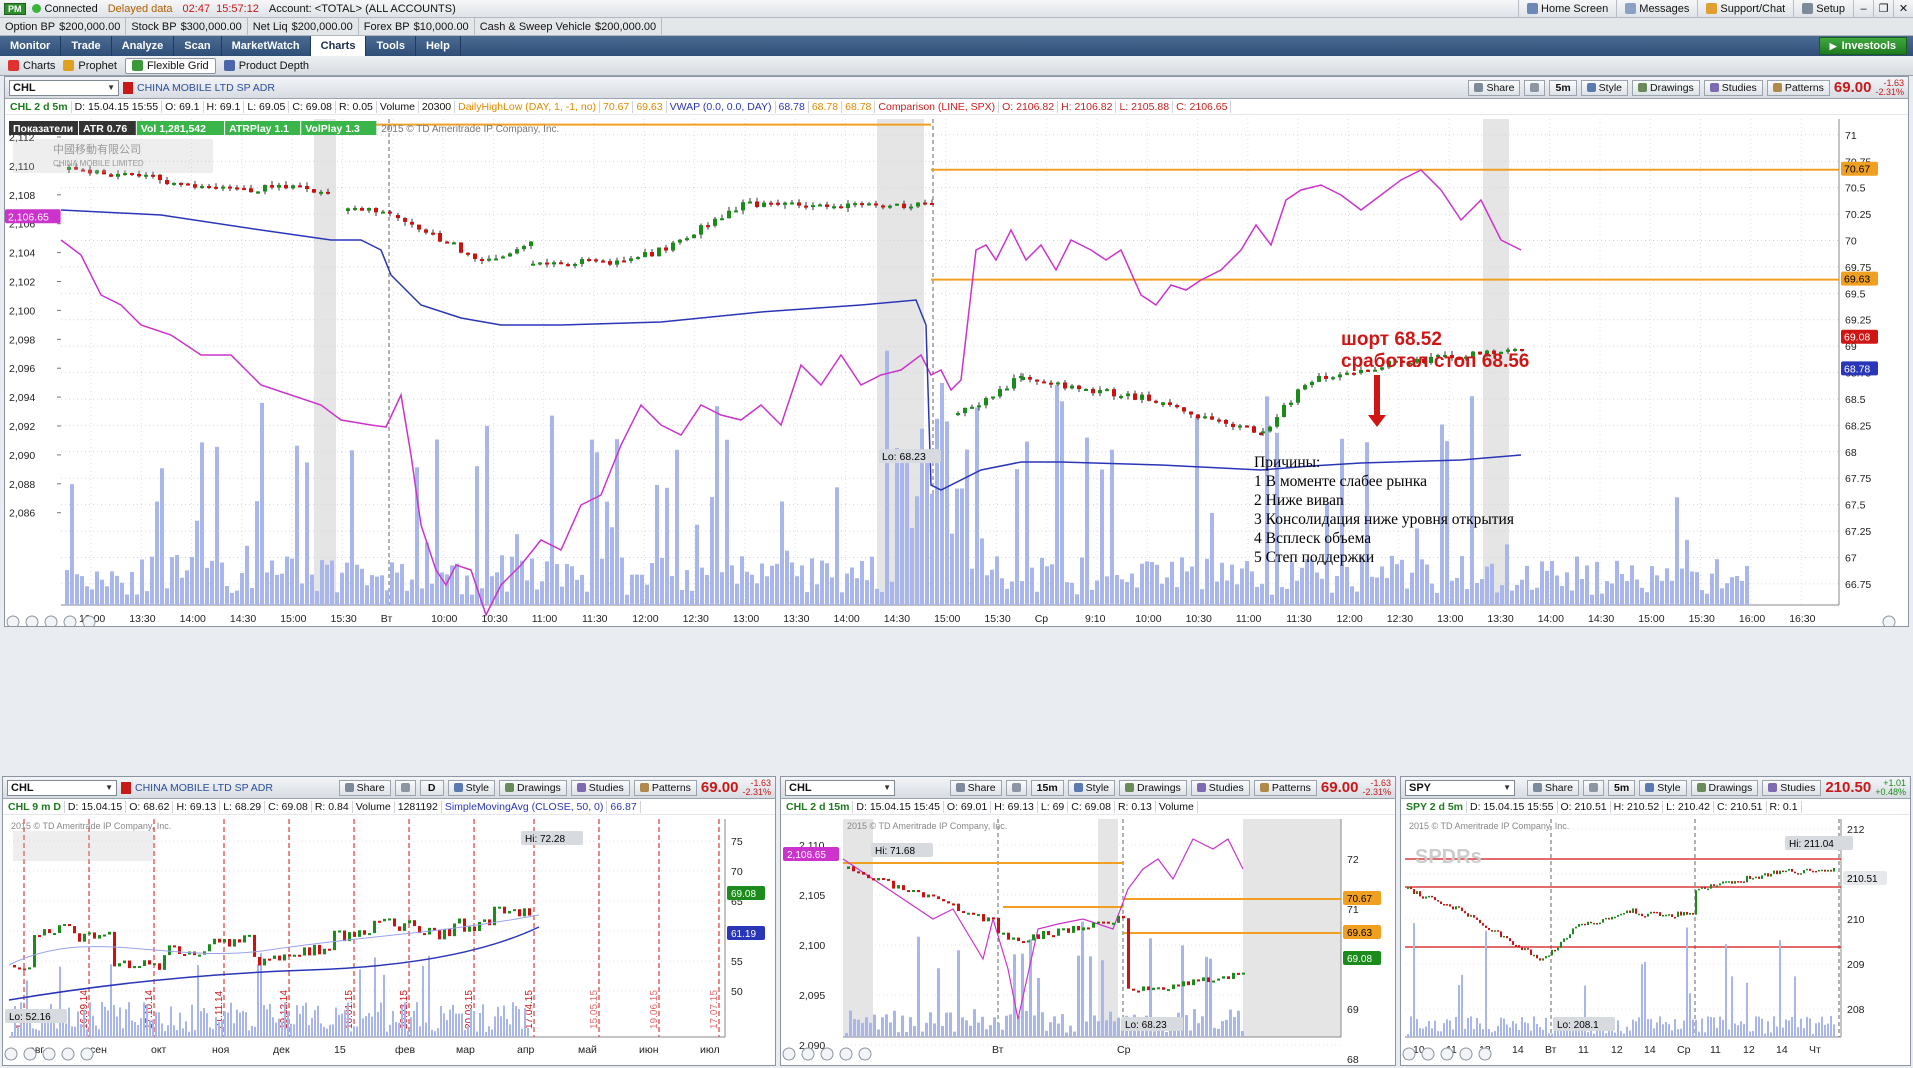 The width and height of the screenshot is (1913, 1068). Describe the element at coordinates (1855, 294) in the screenshot. I see `right-axis-tick: 69.5` at that location.